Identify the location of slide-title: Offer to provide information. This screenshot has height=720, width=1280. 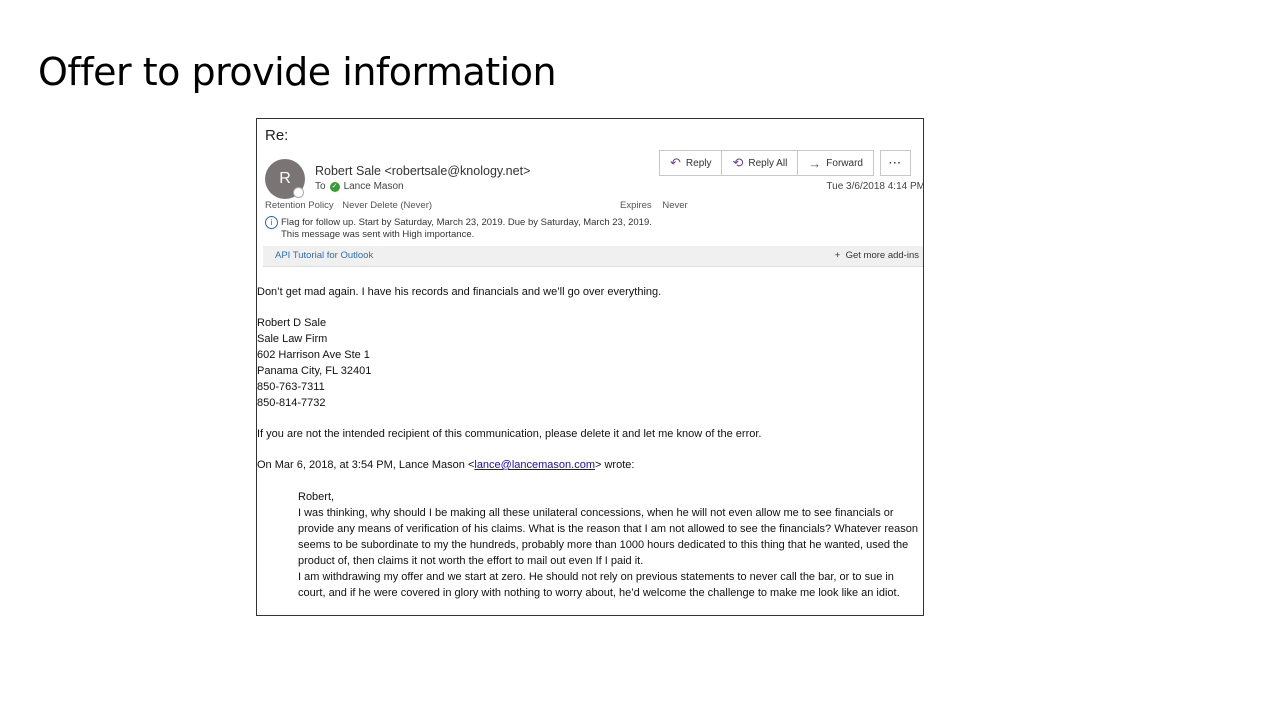
(297, 72).